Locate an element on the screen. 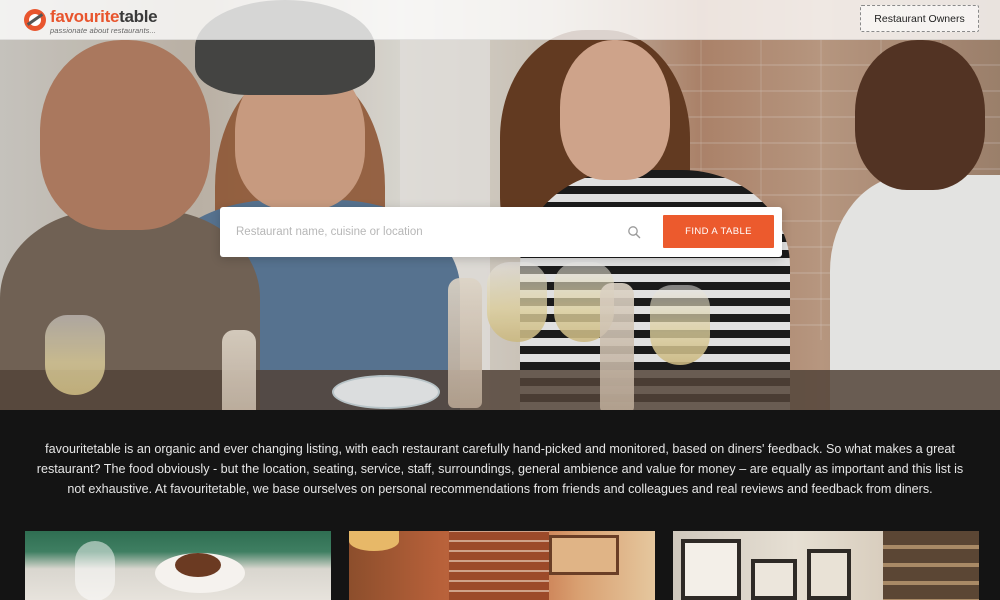 The image size is (1000, 600). card-image-window is located at coordinates (584, 555).